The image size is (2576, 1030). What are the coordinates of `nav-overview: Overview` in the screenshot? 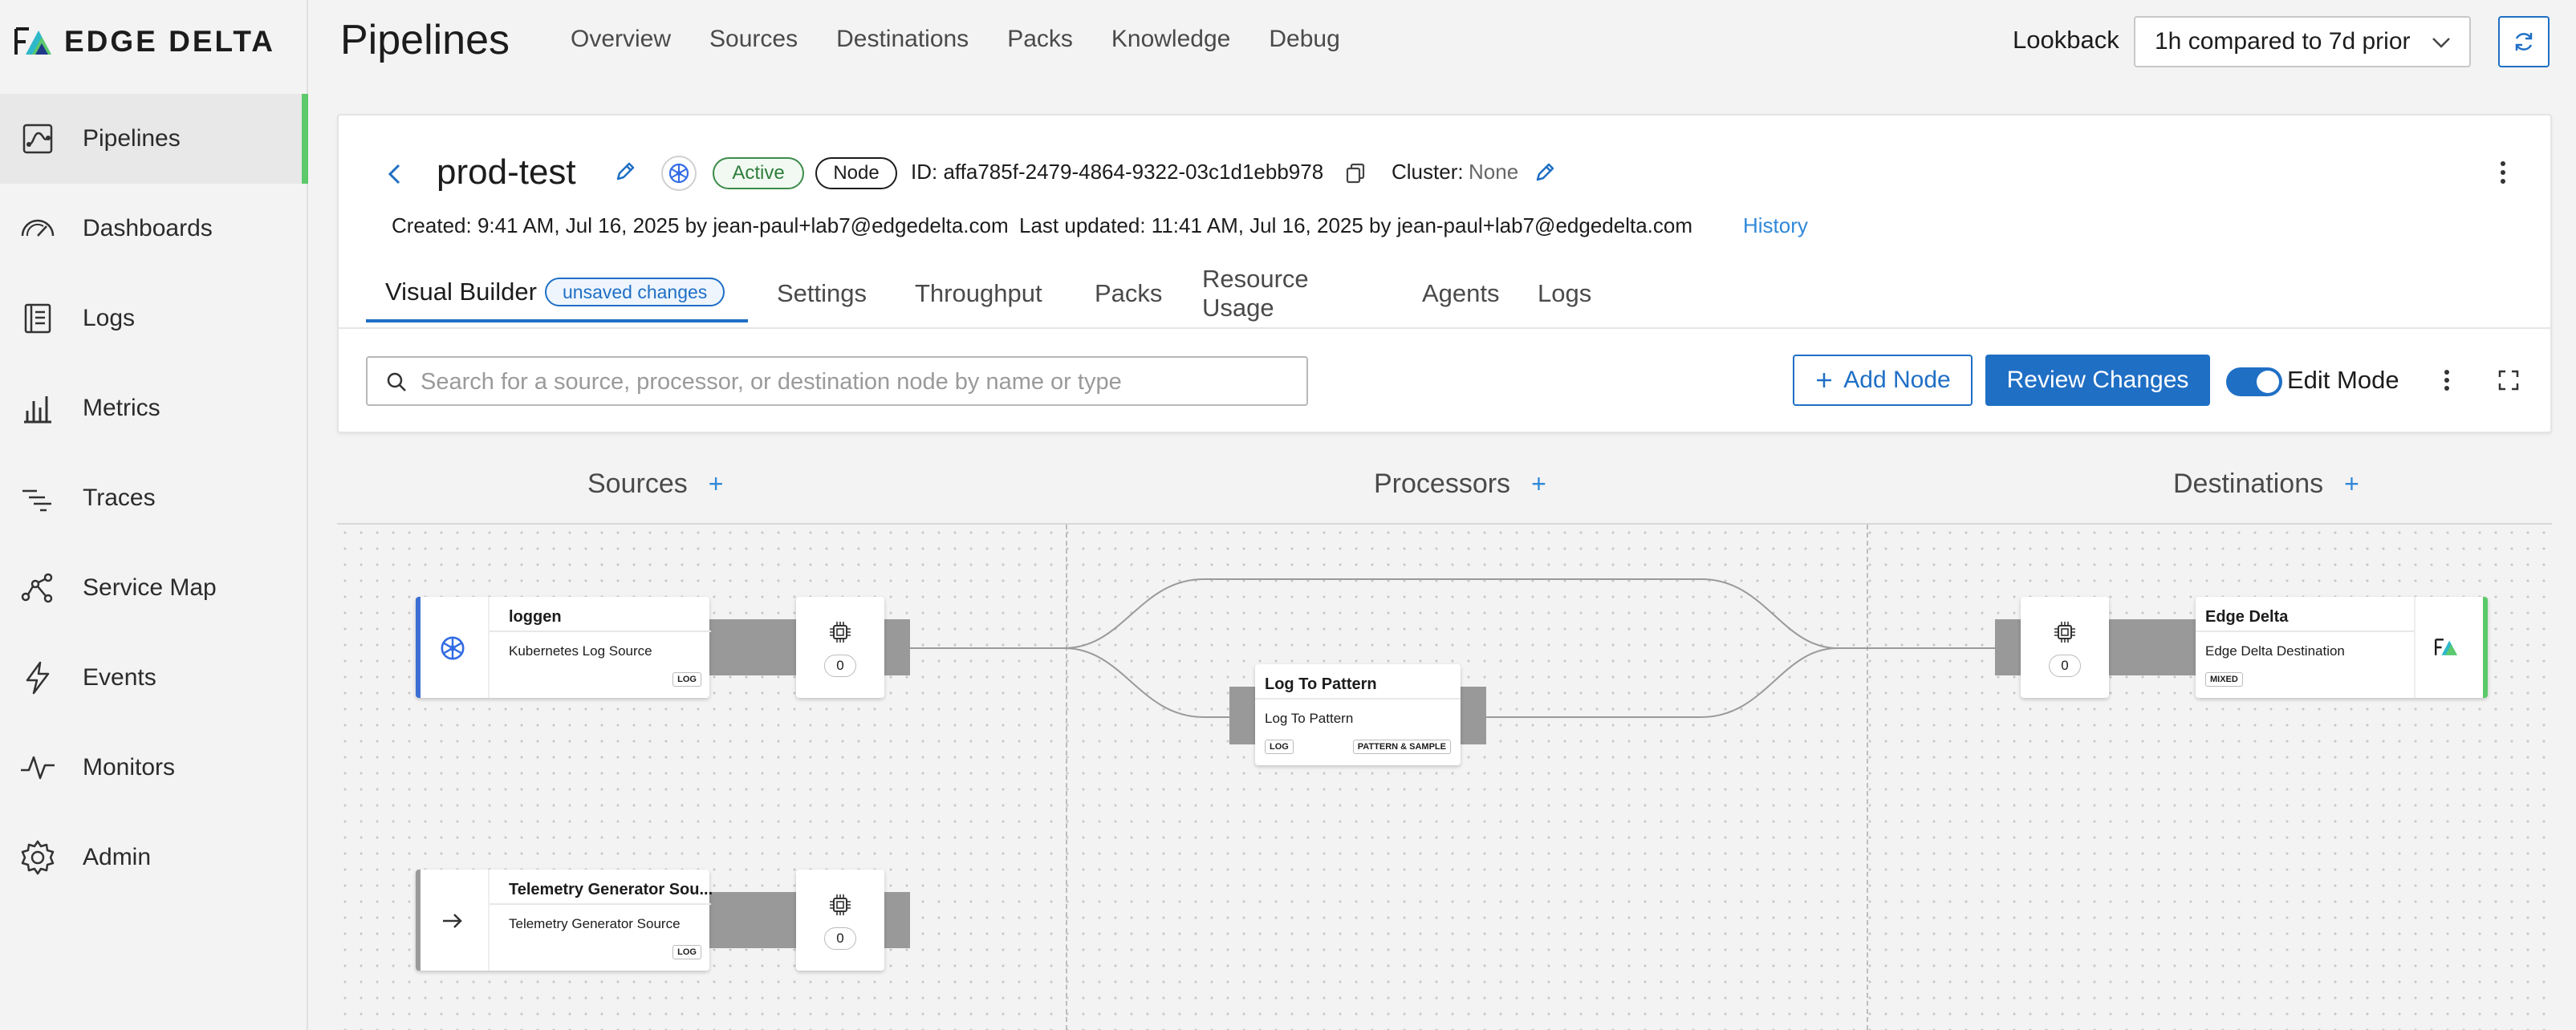 It's located at (621, 39).